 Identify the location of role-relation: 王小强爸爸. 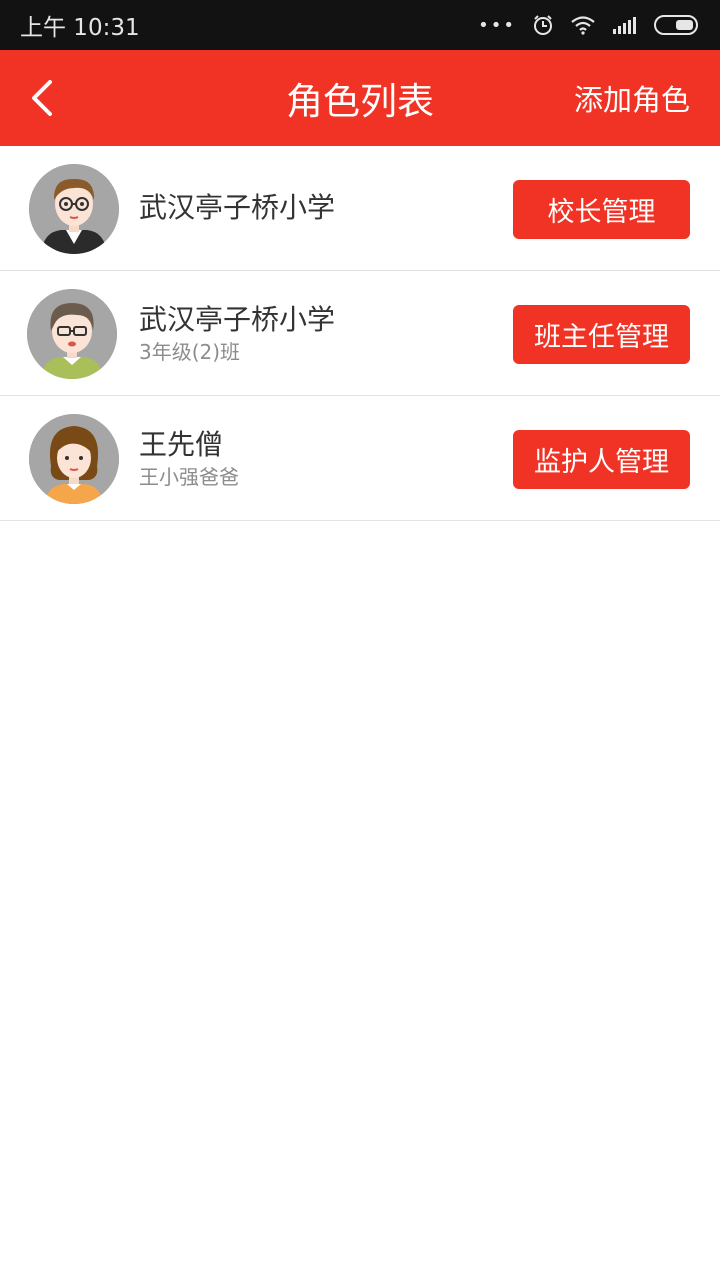
(189, 476).